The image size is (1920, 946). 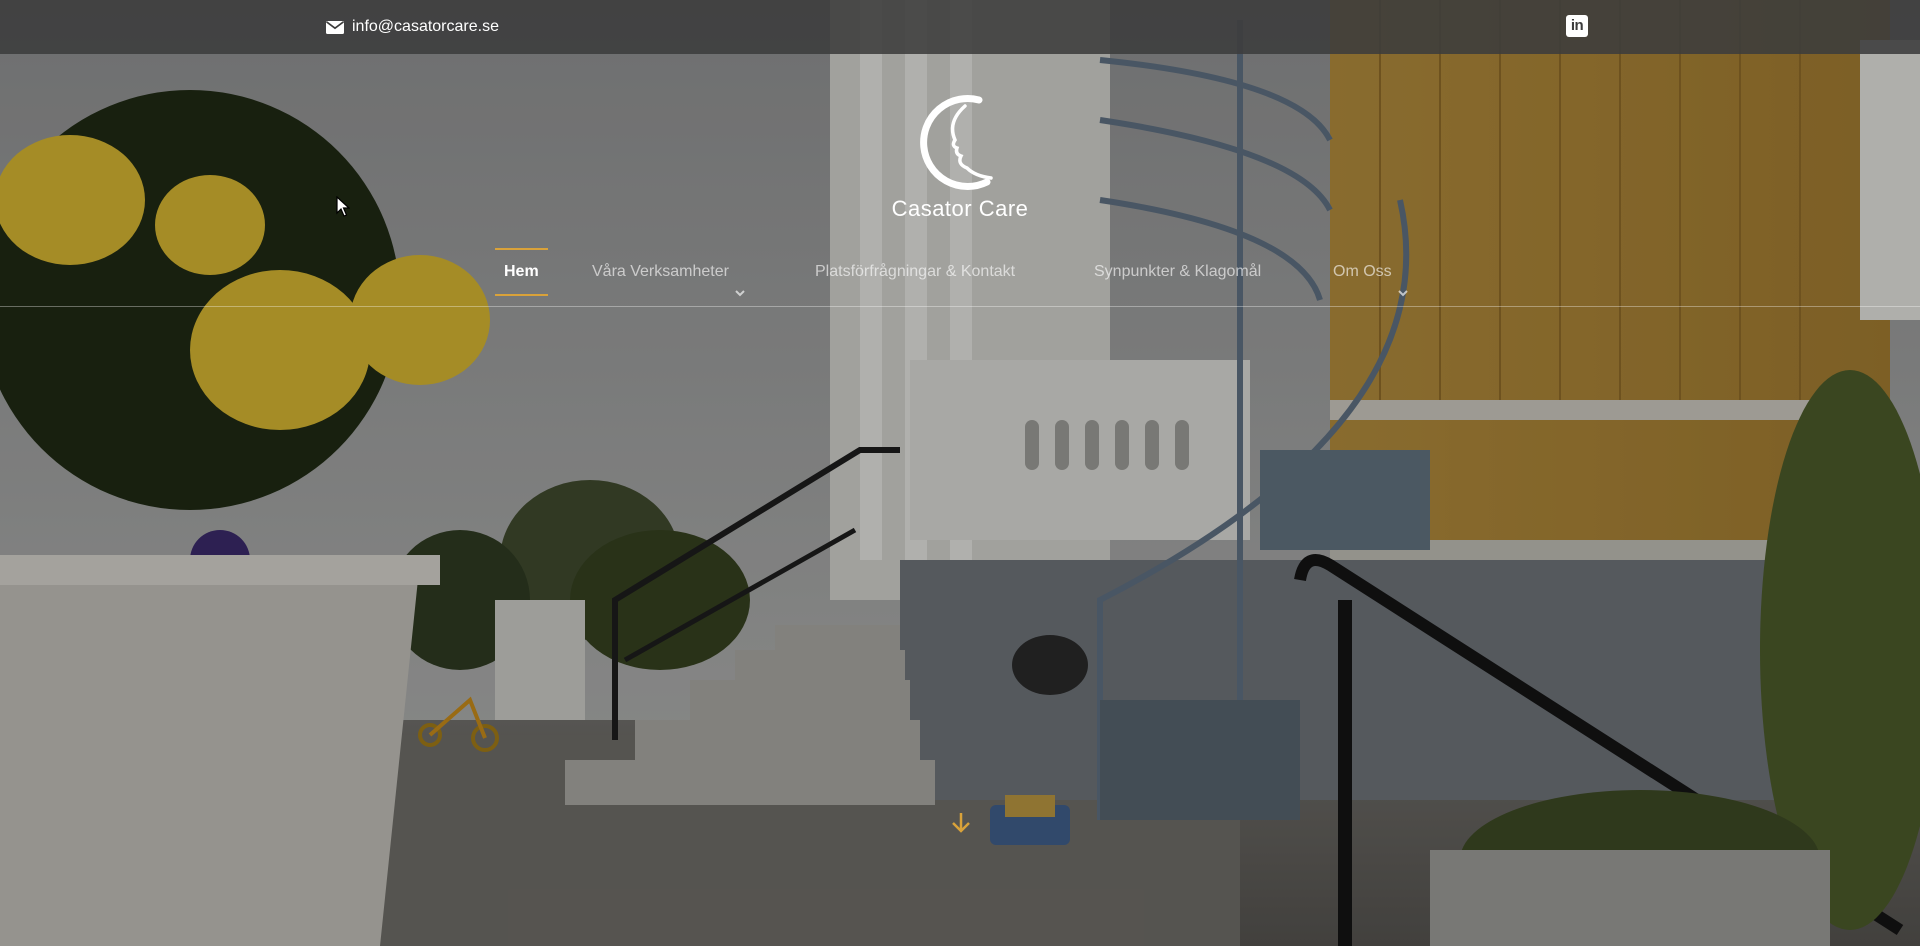 I want to click on nav-item-synpunkter-klagomal: Synpunkter & Klagomål, so click(x=1177, y=272).